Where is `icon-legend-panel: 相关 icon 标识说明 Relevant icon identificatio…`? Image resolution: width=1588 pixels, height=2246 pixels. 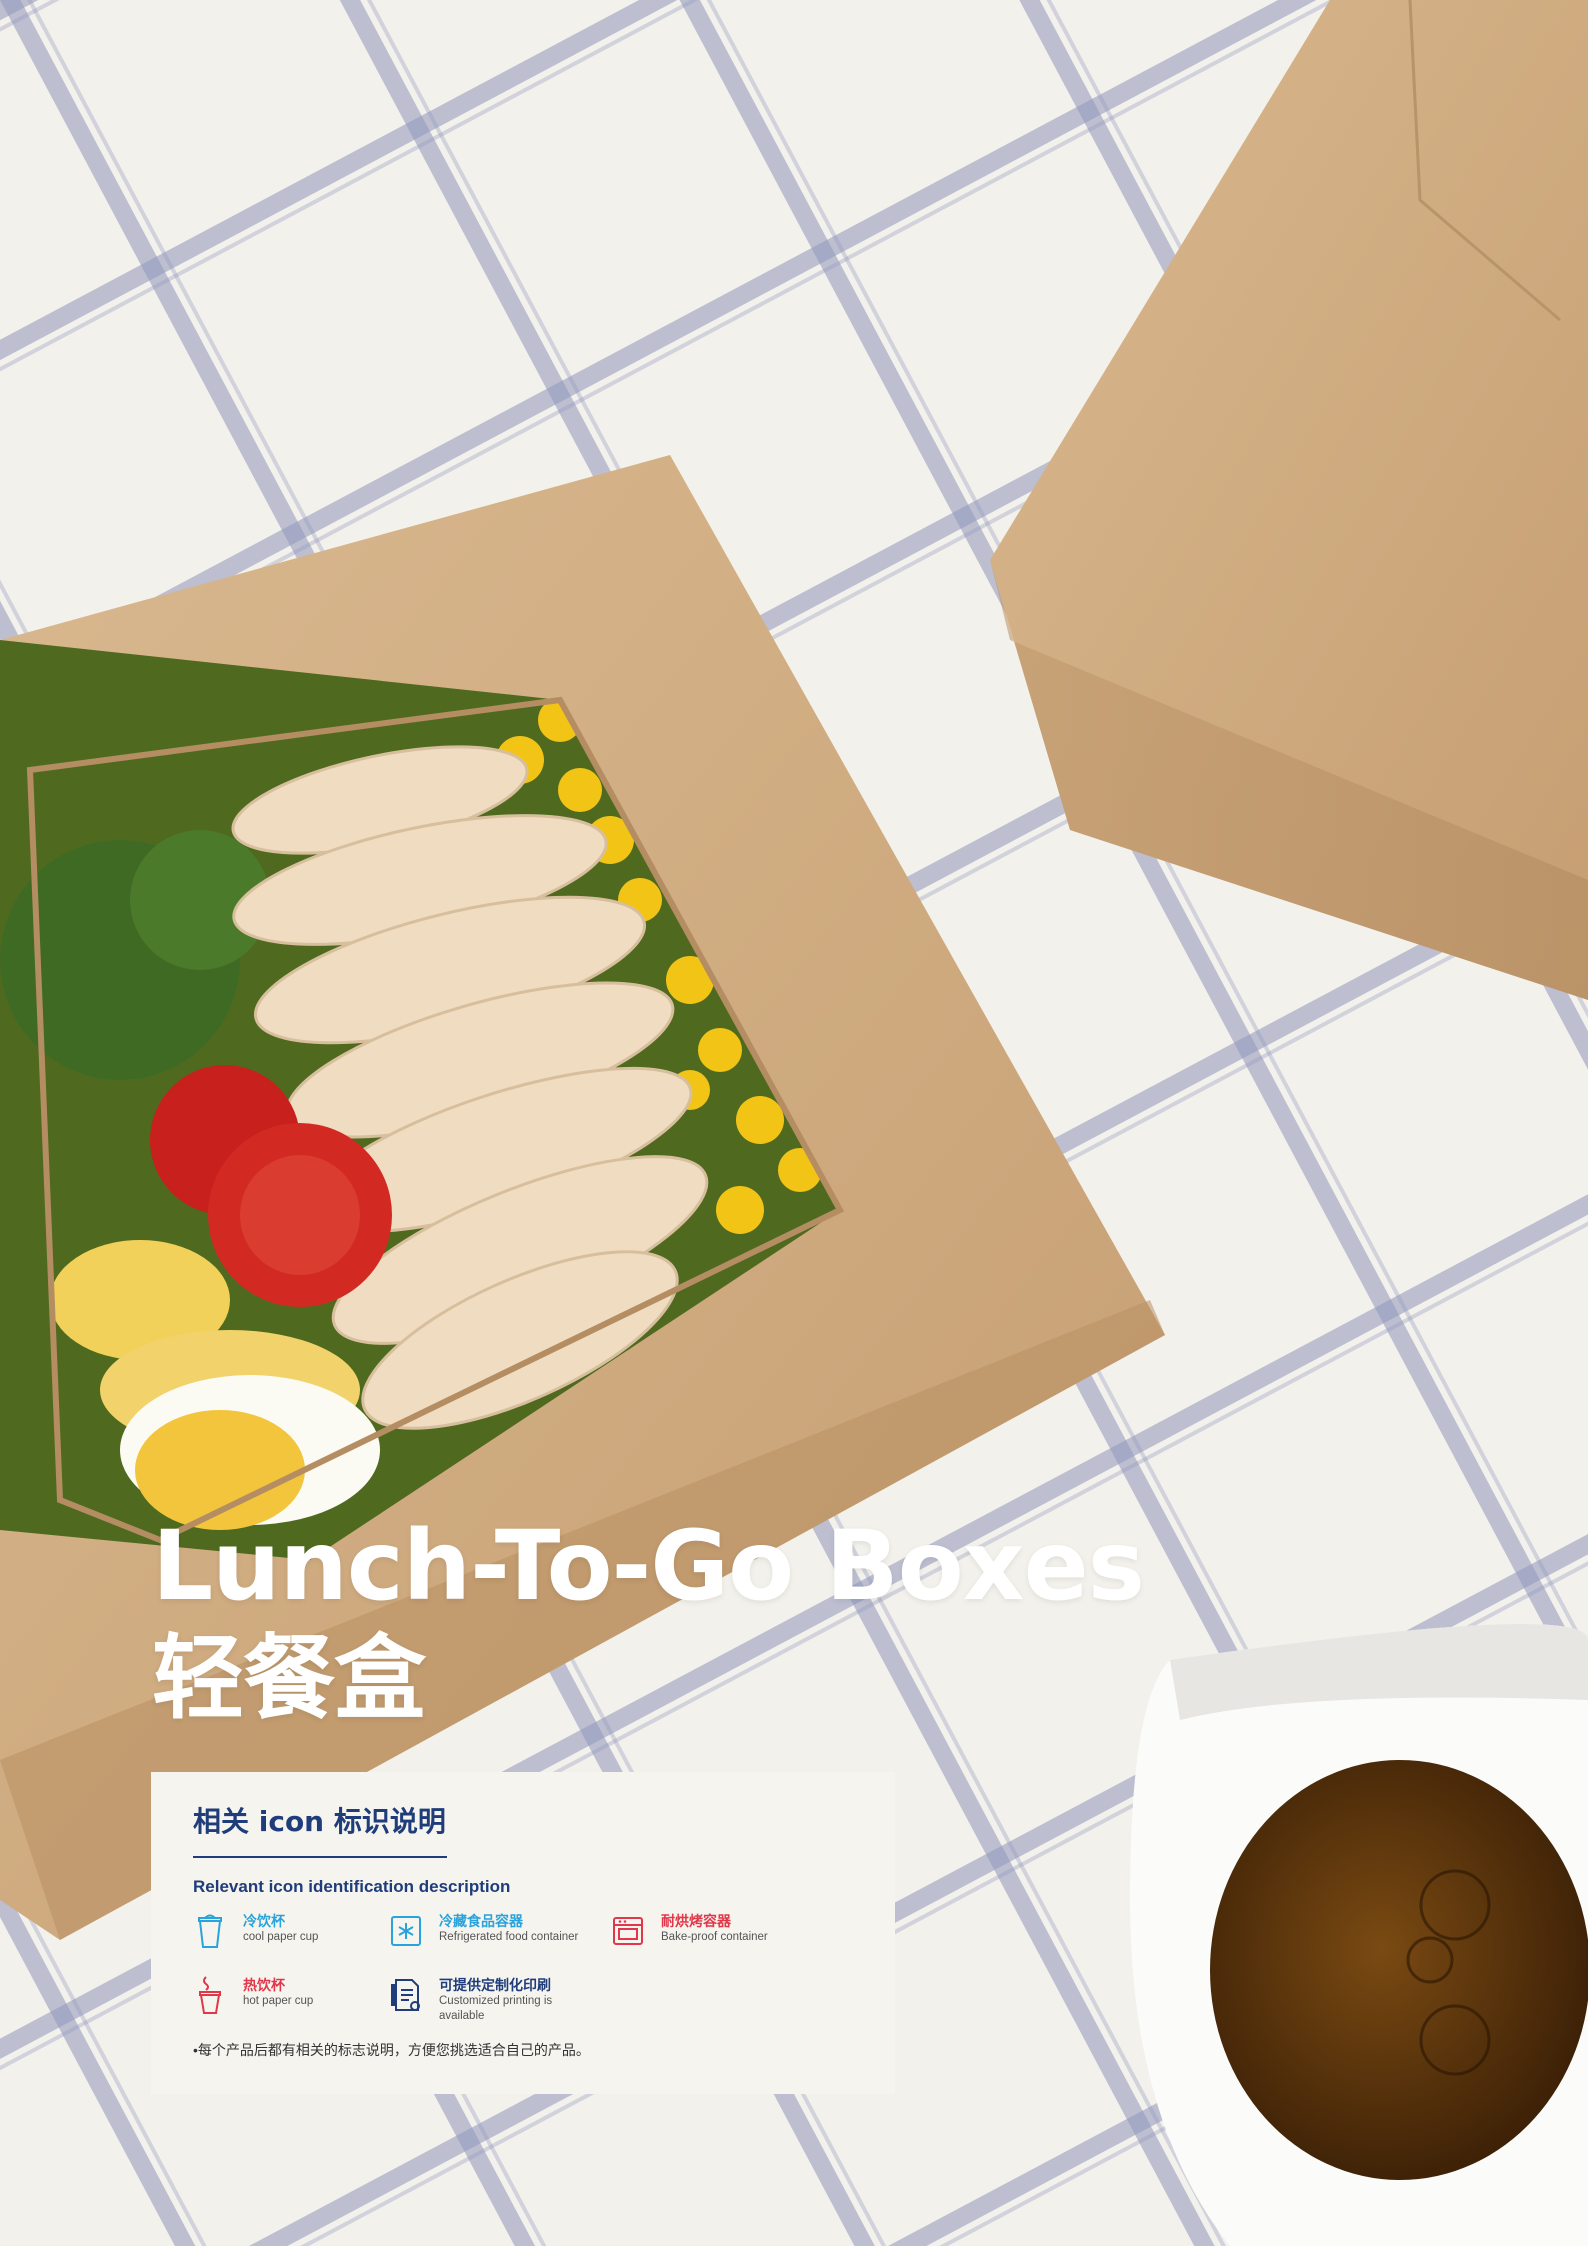 icon-legend-panel: 相关 icon 标识说明 Relevant icon identificatio… is located at coordinates (523, 1933).